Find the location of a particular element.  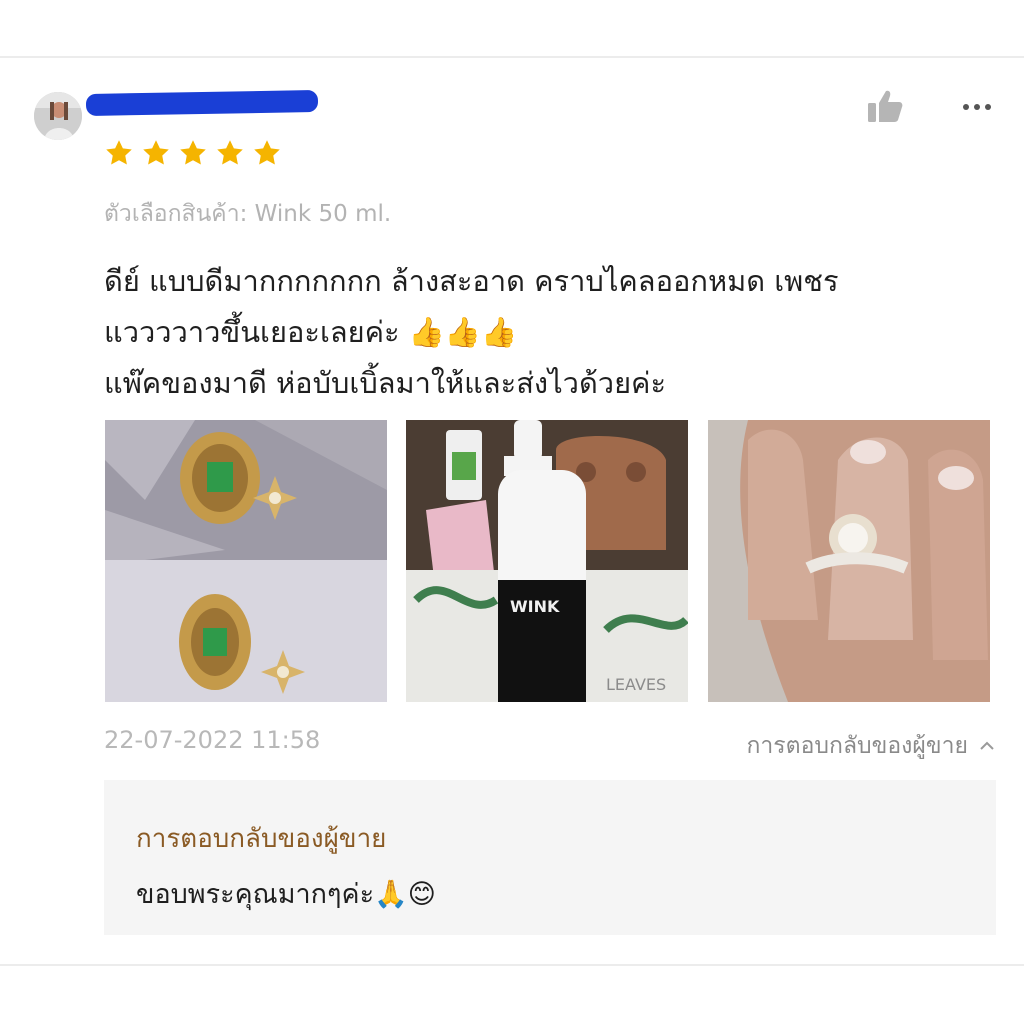

top-divider is located at coordinates (512, 57).